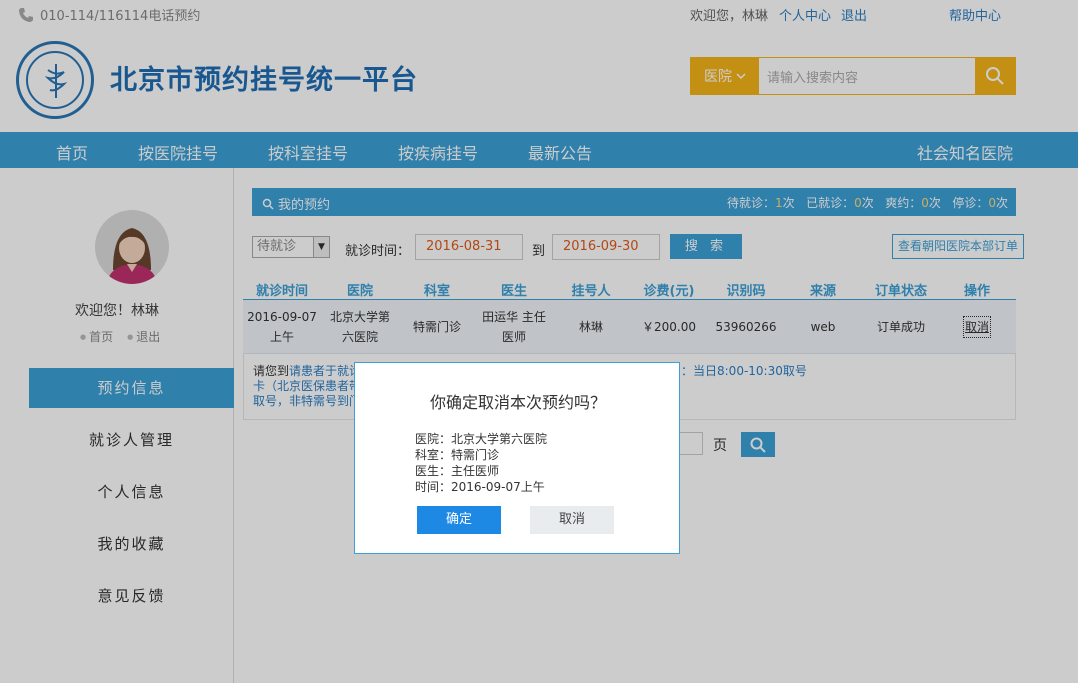 The height and width of the screenshot is (683, 1078). What do you see at coordinates (459, 520) in the screenshot?
I see `confirm-button: 确定` at bounding box center [459, 520].